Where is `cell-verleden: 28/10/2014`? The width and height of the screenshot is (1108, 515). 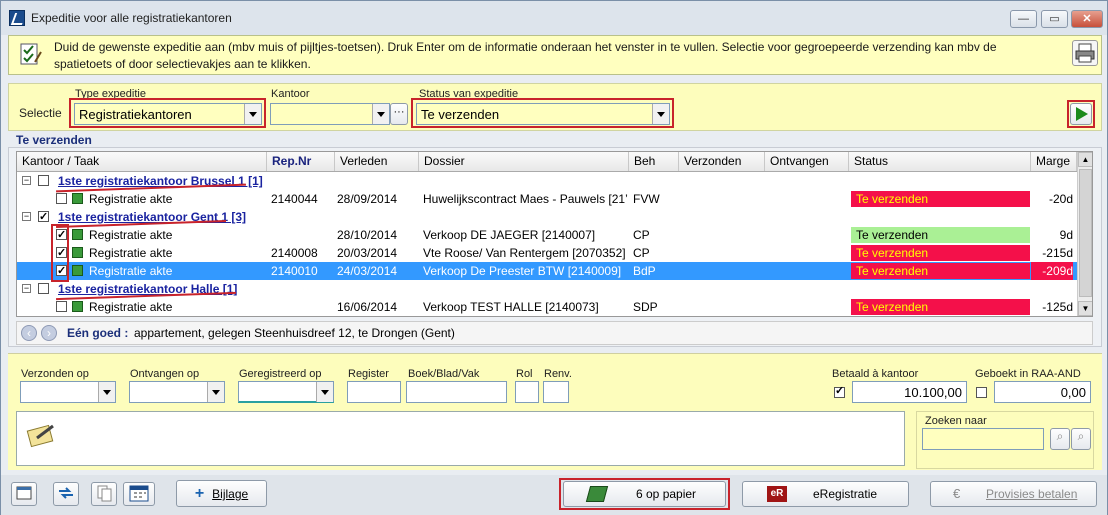 cell-verleden: 28/10/2014 is located at coordinates (367, 235).